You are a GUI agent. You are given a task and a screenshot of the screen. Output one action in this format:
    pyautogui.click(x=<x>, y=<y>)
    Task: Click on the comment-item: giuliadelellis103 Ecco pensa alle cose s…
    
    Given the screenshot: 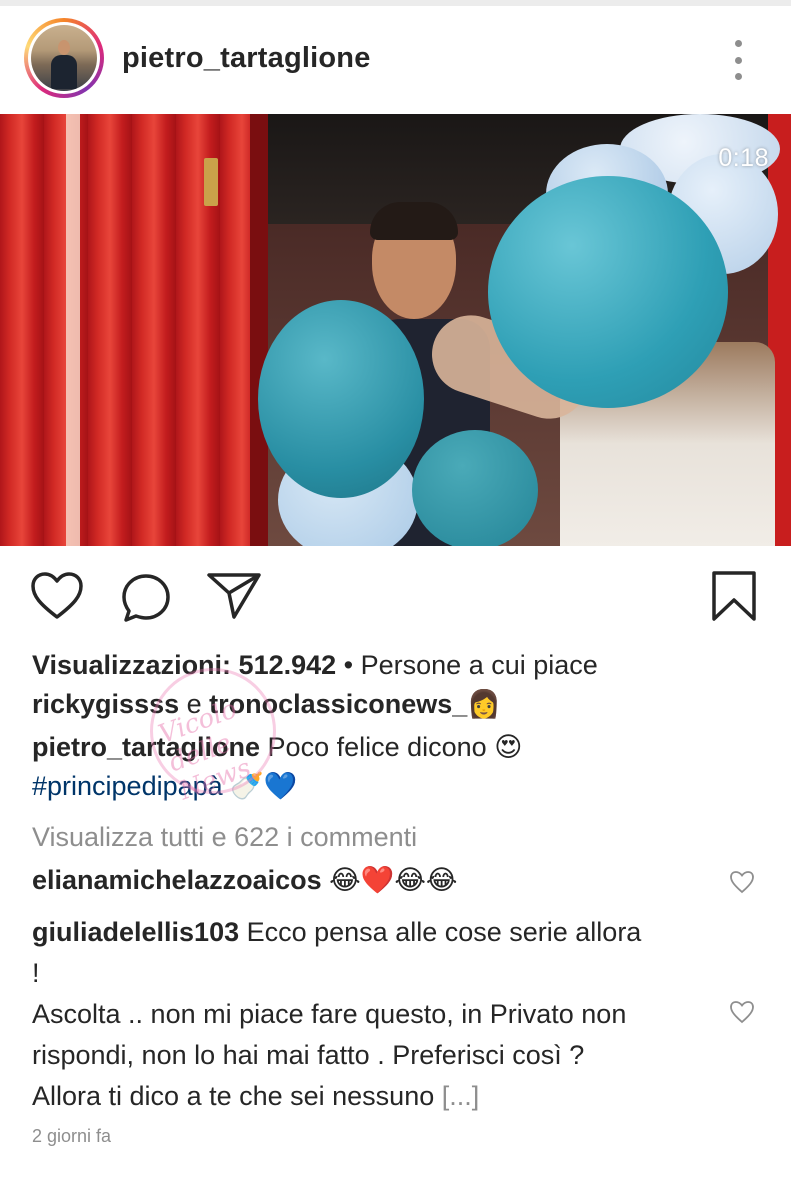 What is the action you would take?
    pyautogui.click(x=337, y=1014)
    